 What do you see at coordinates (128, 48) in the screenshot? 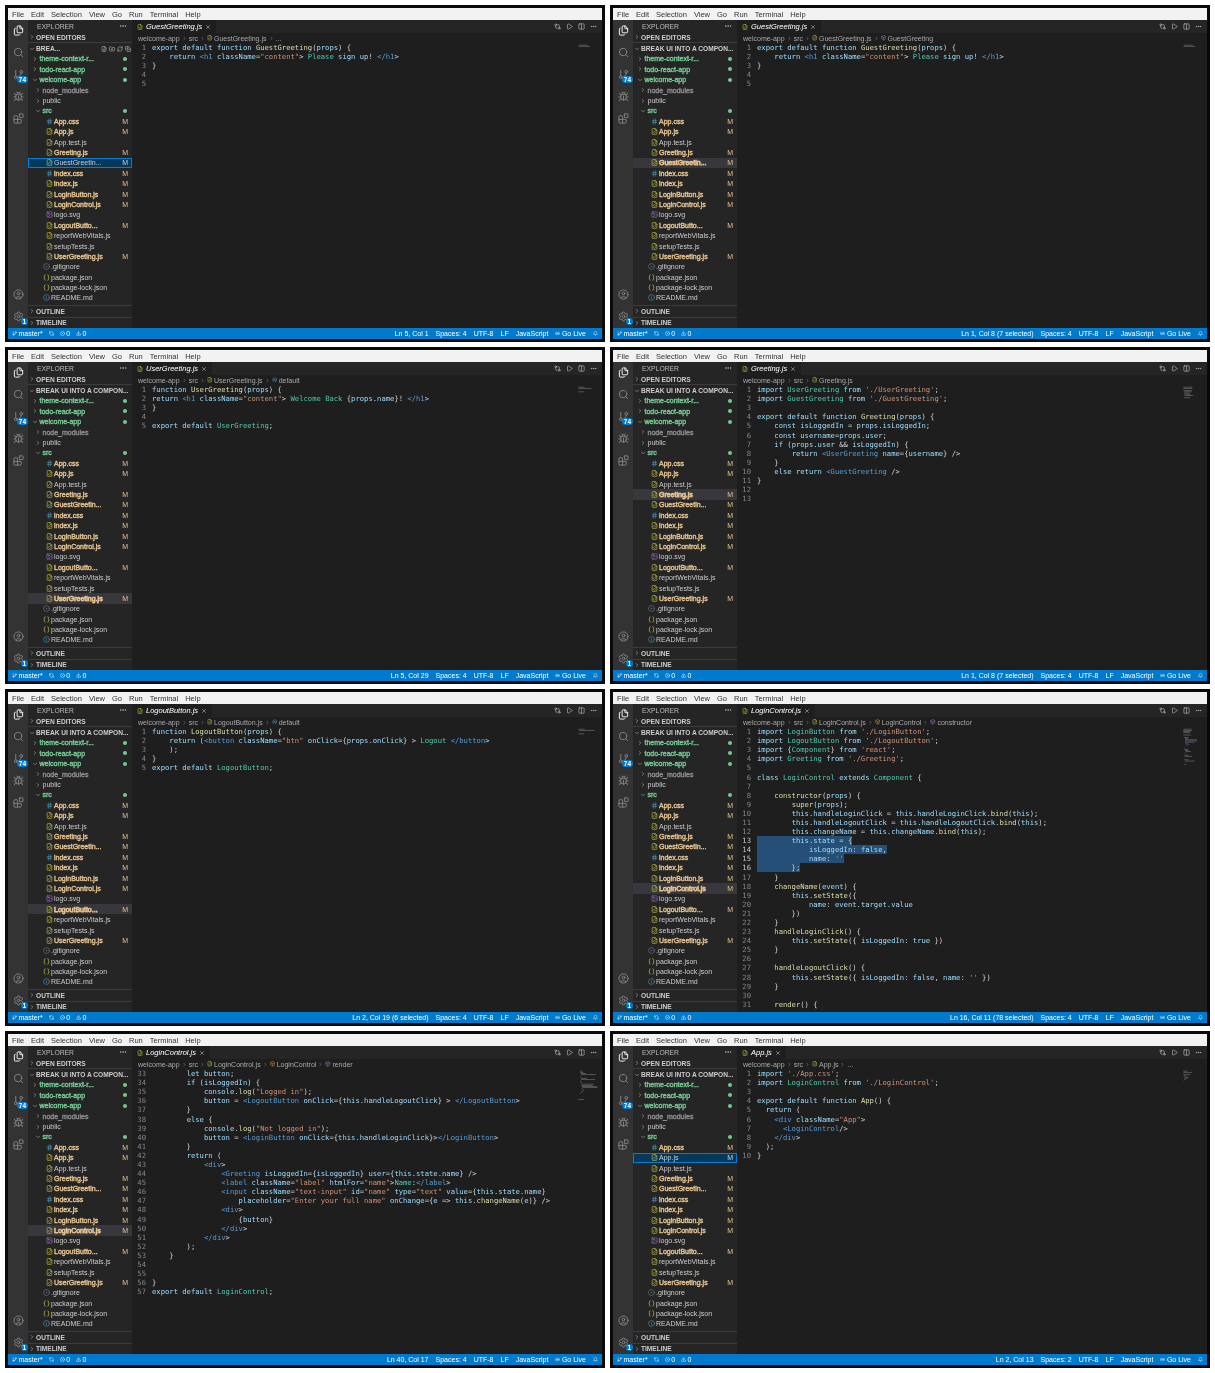
I see `collapse-icon` at bounding box center [128, 48].